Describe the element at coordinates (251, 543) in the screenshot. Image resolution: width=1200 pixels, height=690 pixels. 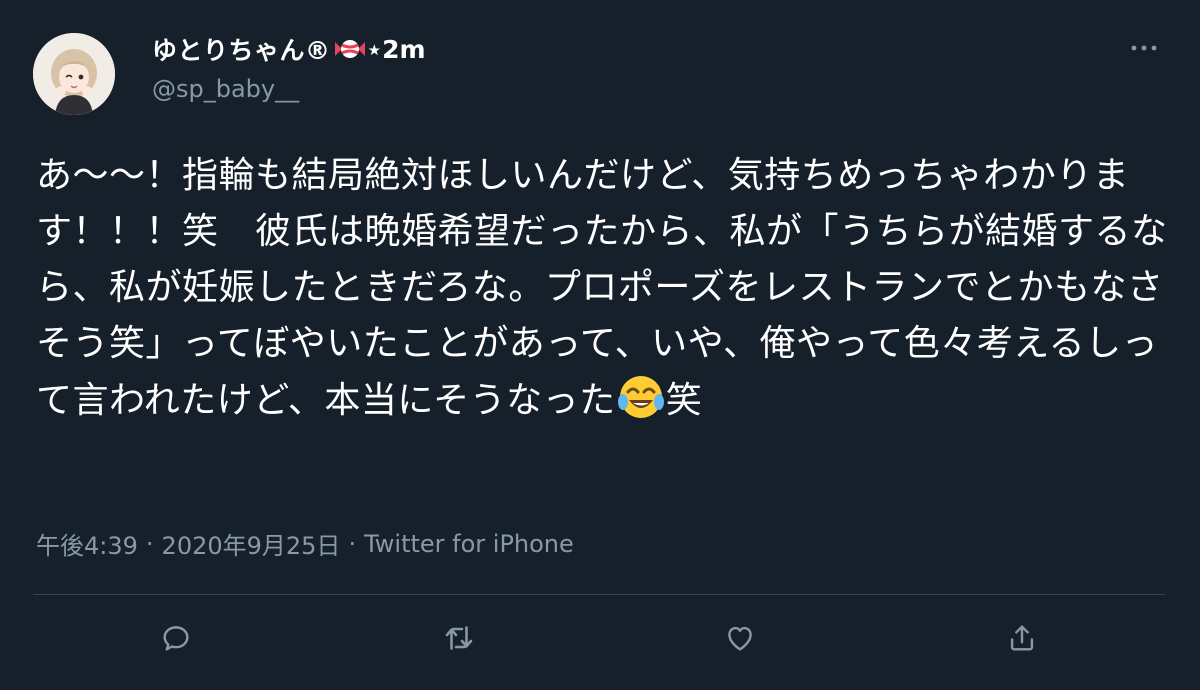
I see `tweet-date: 2020年9月25日` at that location.